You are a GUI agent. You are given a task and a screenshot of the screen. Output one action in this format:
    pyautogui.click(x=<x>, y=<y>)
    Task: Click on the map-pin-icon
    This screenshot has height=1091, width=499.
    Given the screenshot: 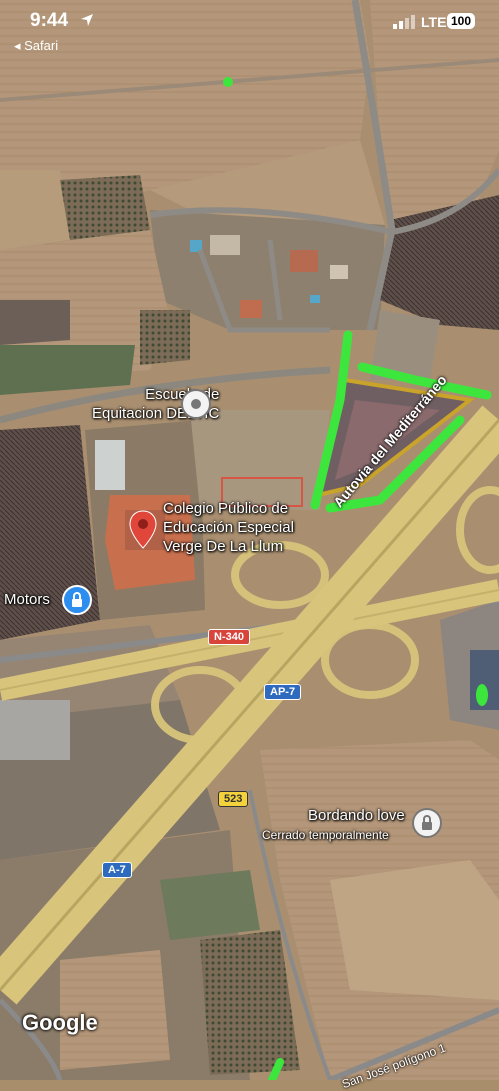 What is the action you would take?
    pyautogui.click(x=196, y=404)
    